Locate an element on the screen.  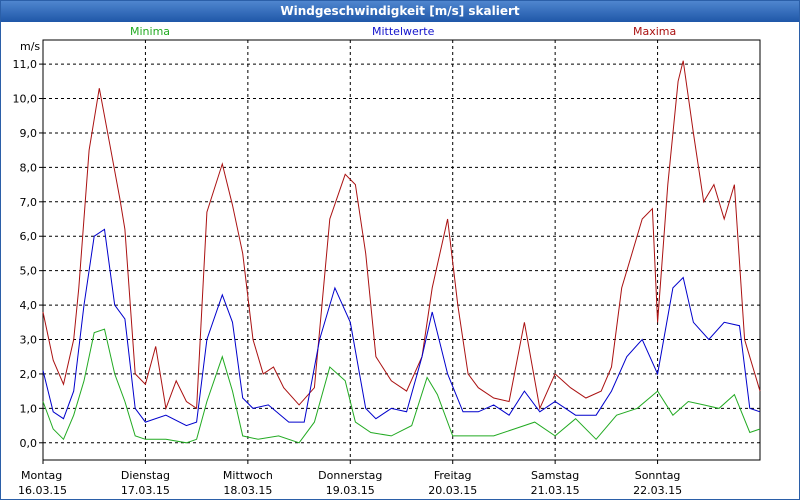
y-tick-label: 4,0 is located at coordinates (29, 305).